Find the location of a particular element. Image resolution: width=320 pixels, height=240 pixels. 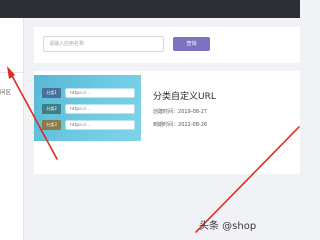

link-label: 分类1 is located at coordinates (51, 93).